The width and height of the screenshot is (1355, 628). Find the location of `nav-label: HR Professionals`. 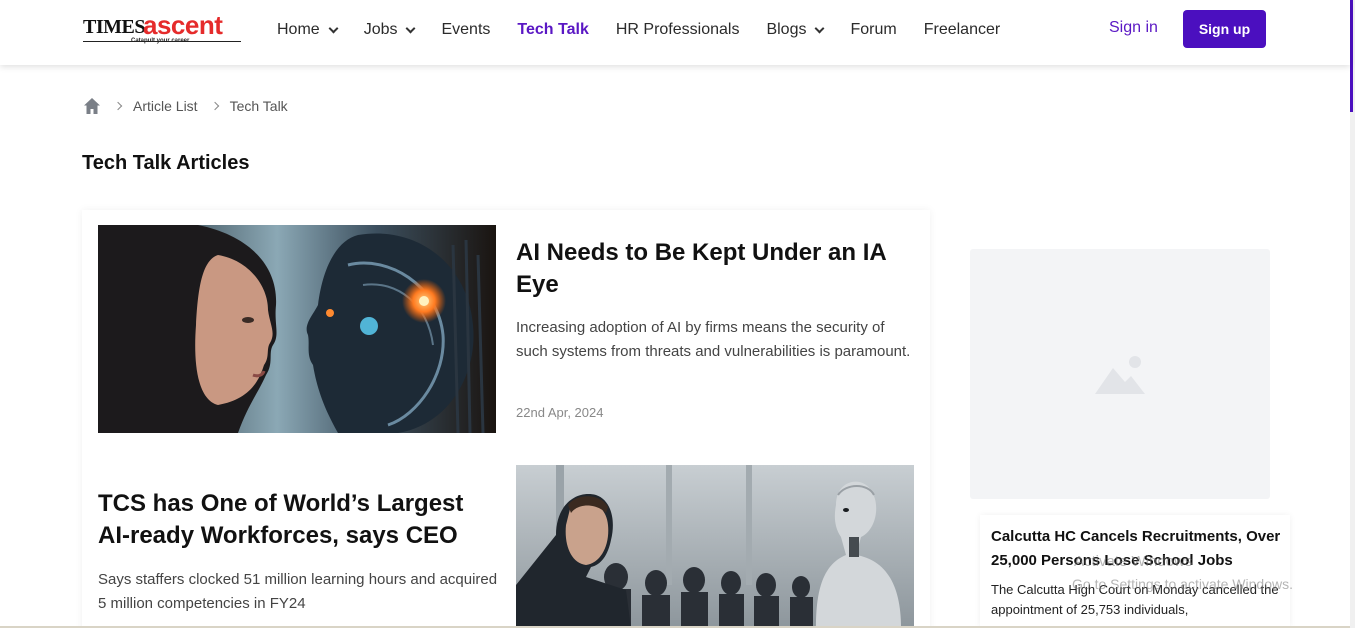

nav-label: HR Professionals is located at coordinates (677, 29).